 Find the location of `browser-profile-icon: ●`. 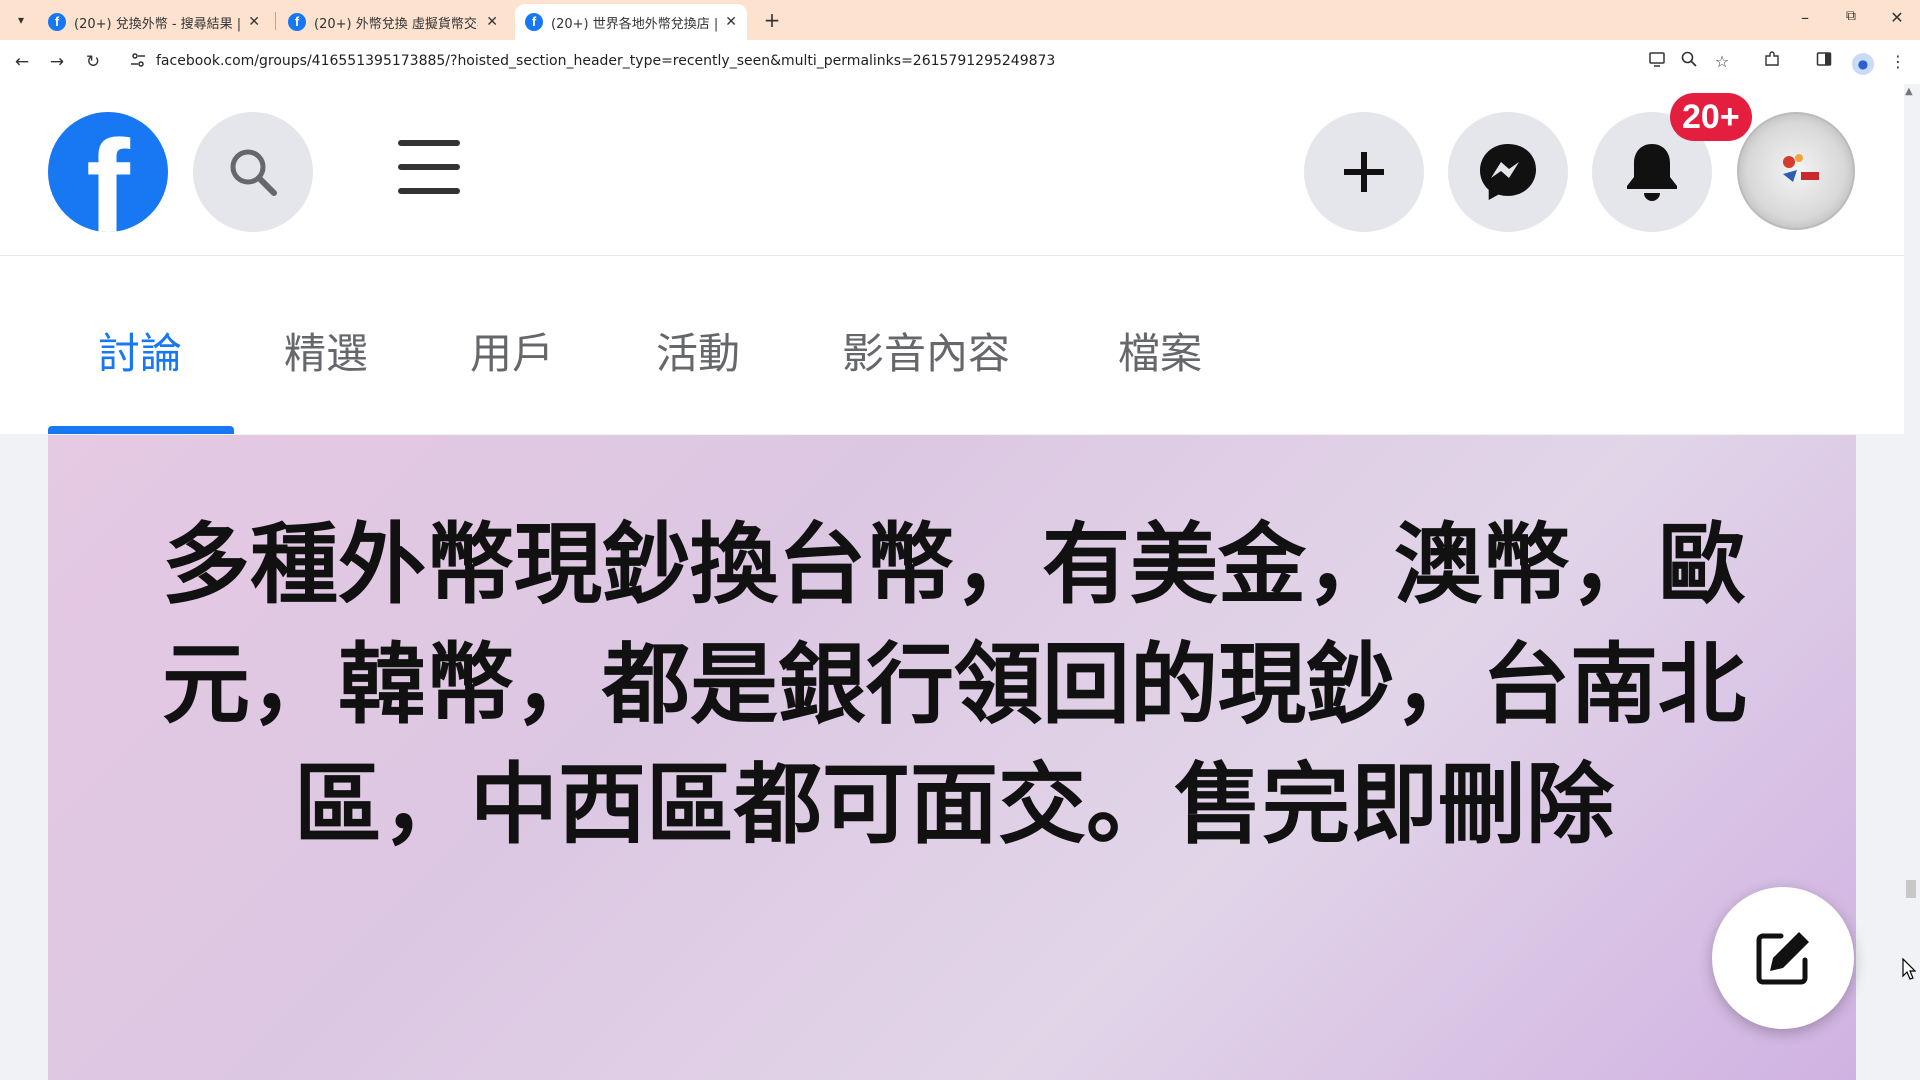

browser-profile-icon: ● is located at coordinates (1863, 64).